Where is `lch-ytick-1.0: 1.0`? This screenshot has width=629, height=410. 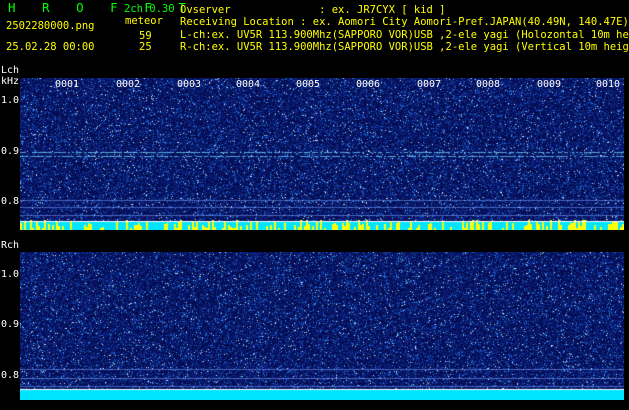 lch-ytick-1.0: 1.0 is located at coordinates (10, 100).